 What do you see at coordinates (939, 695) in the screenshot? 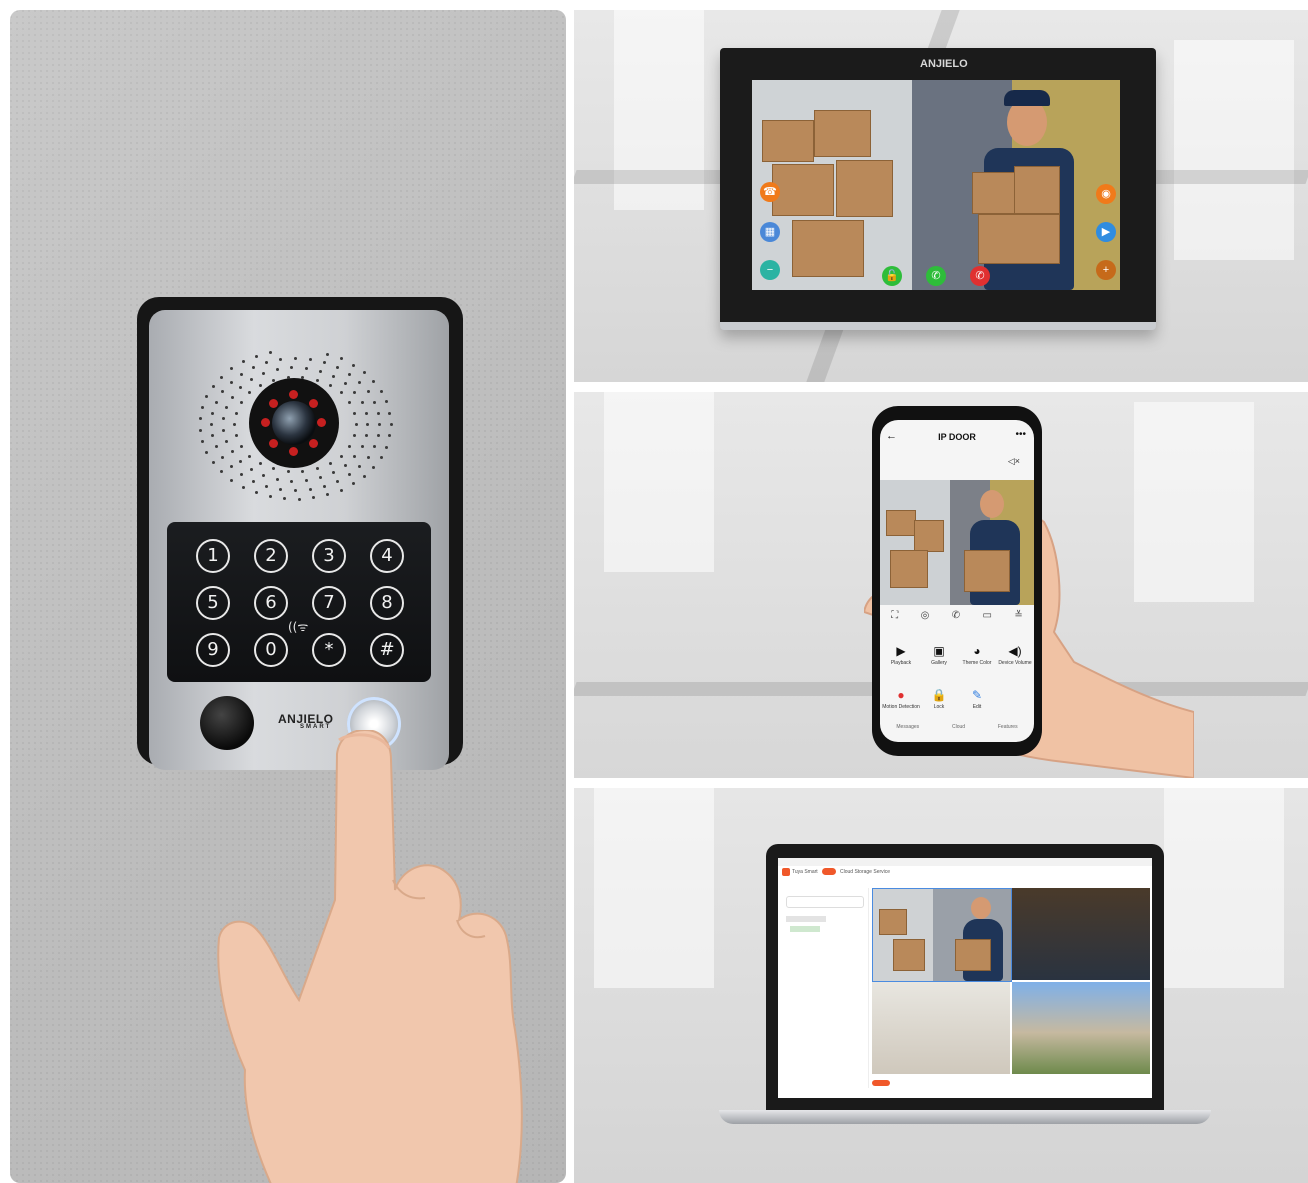
I see `lock-icon: 🔒` at bounding box center [939, 695].